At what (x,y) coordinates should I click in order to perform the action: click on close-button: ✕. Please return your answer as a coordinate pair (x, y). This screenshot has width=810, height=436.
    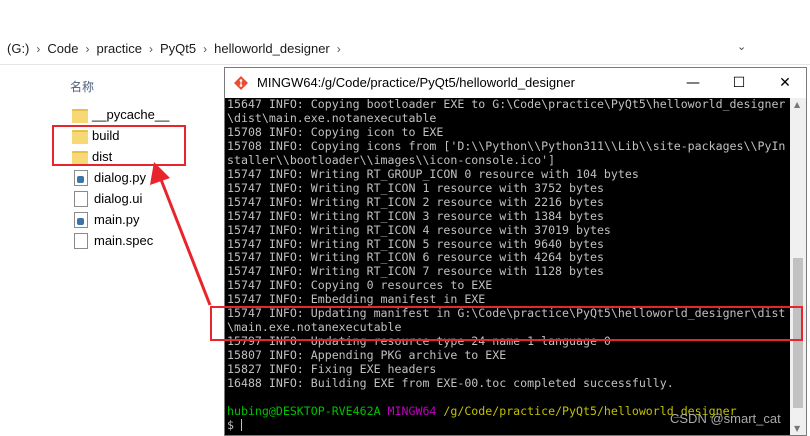
    Looking at the image, I should click on (785, 83).